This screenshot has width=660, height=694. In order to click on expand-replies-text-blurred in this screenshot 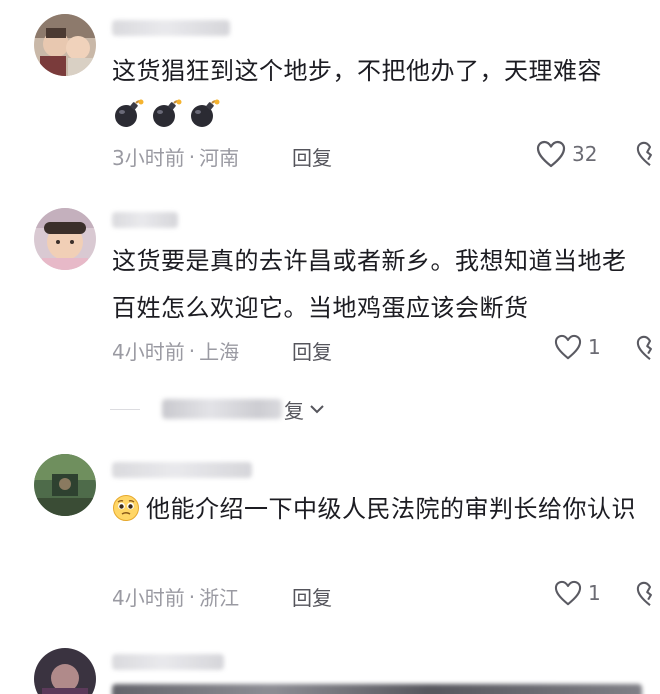, I will do `click(222, 409)`.